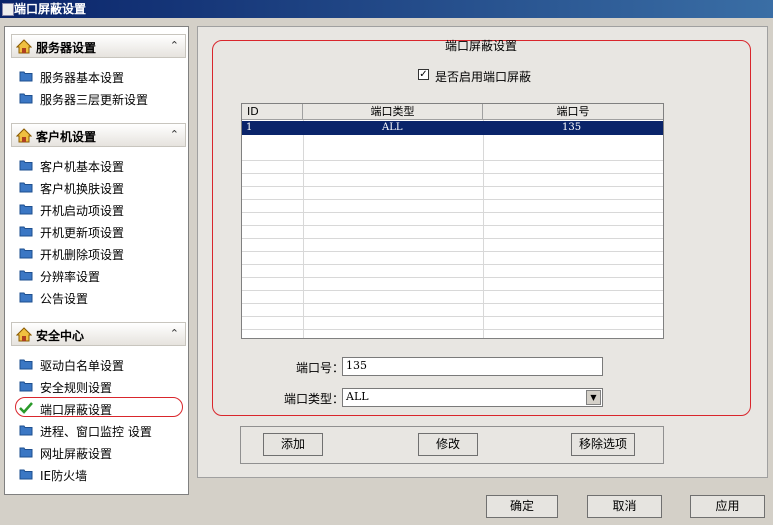 The height and width of the screenshot is (525, 773). I want to click on port-number-input: 135, so click(472, 366).